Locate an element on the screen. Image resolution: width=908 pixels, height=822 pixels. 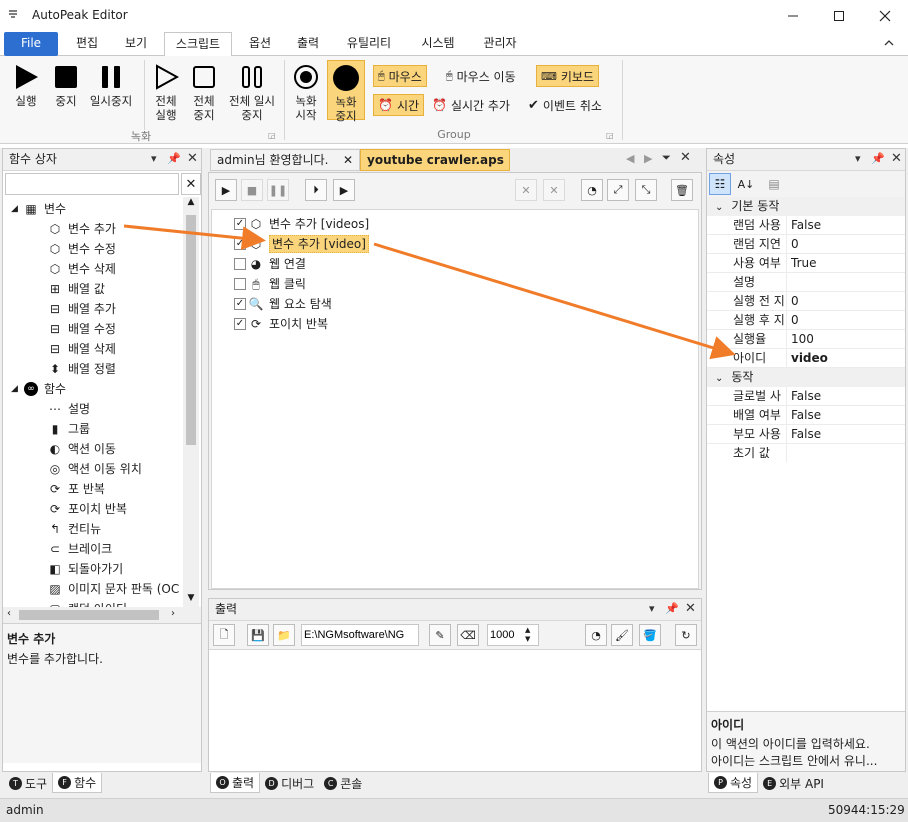
tab-debug: D 디버그 is located at coordinates (289, 783).